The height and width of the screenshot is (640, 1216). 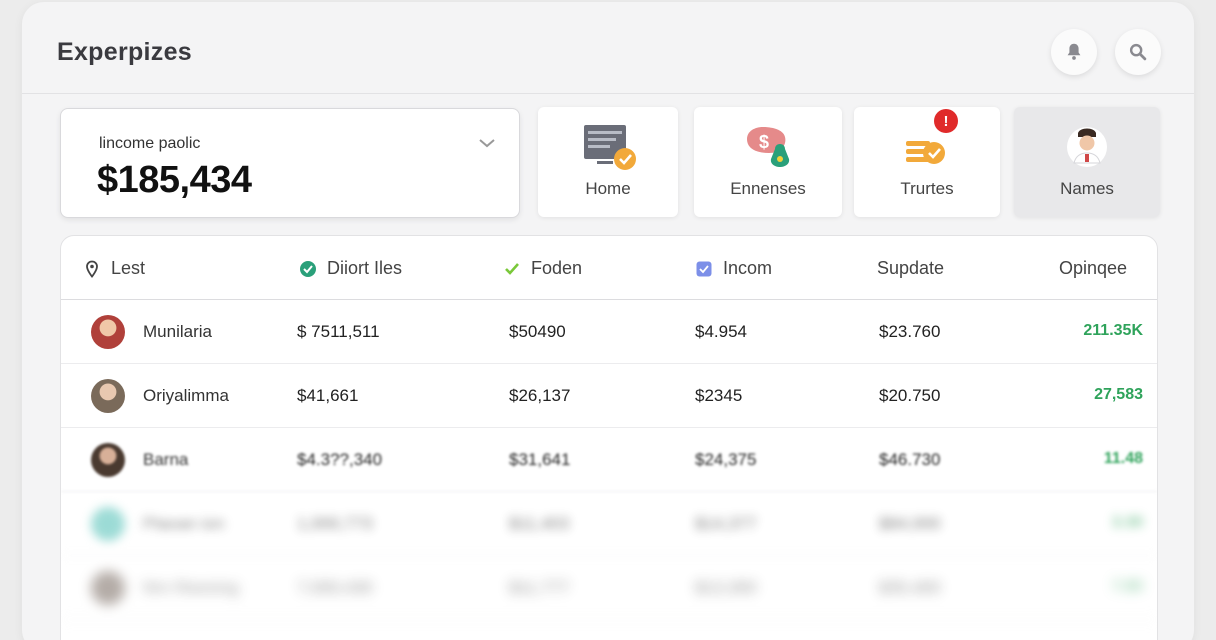 I want to click on row-value: $84,000, so click(x=910, y=523).